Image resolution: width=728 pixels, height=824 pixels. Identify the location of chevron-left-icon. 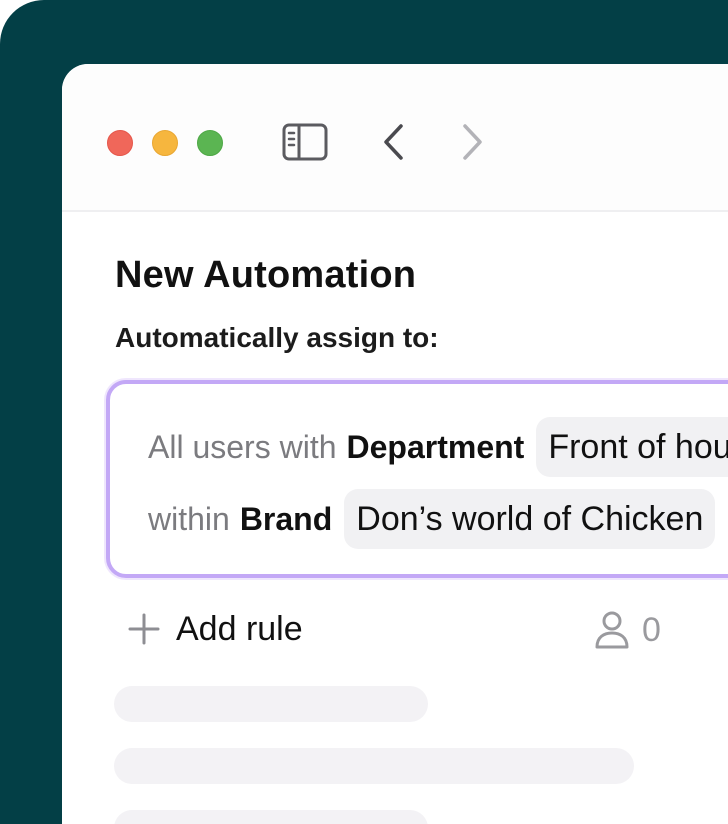
(394, 142).